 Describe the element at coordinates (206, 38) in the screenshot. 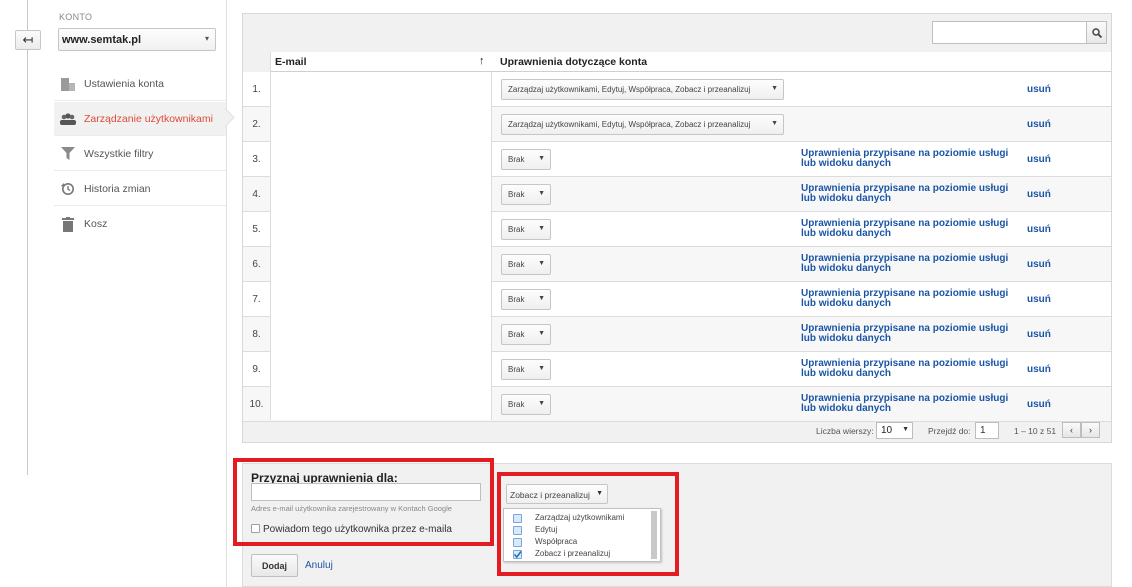

I see `chevron-down-icon: ▾` at that location.